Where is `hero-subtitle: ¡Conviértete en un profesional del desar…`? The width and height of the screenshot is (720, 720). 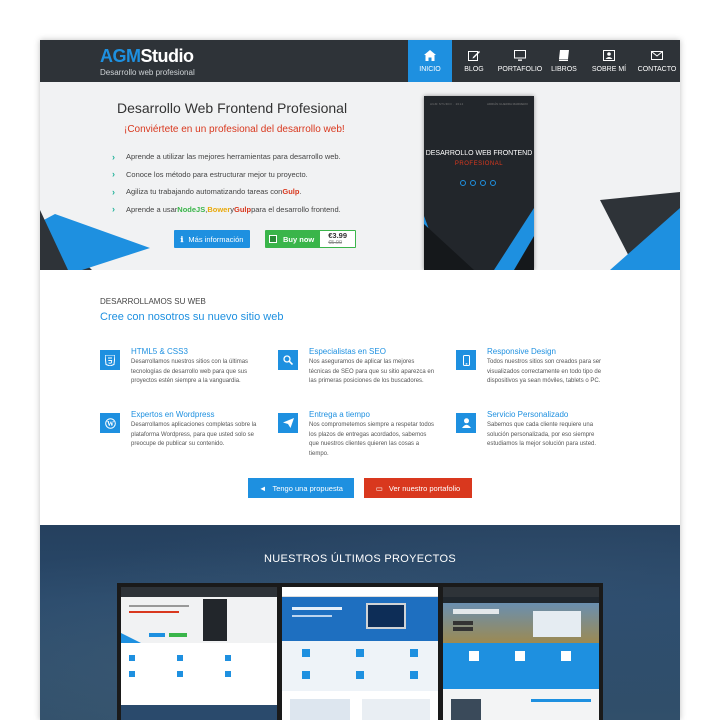 hero-subtitle: ¡Conviértete en un profesional del desar… is located at coordinates (234, 129).